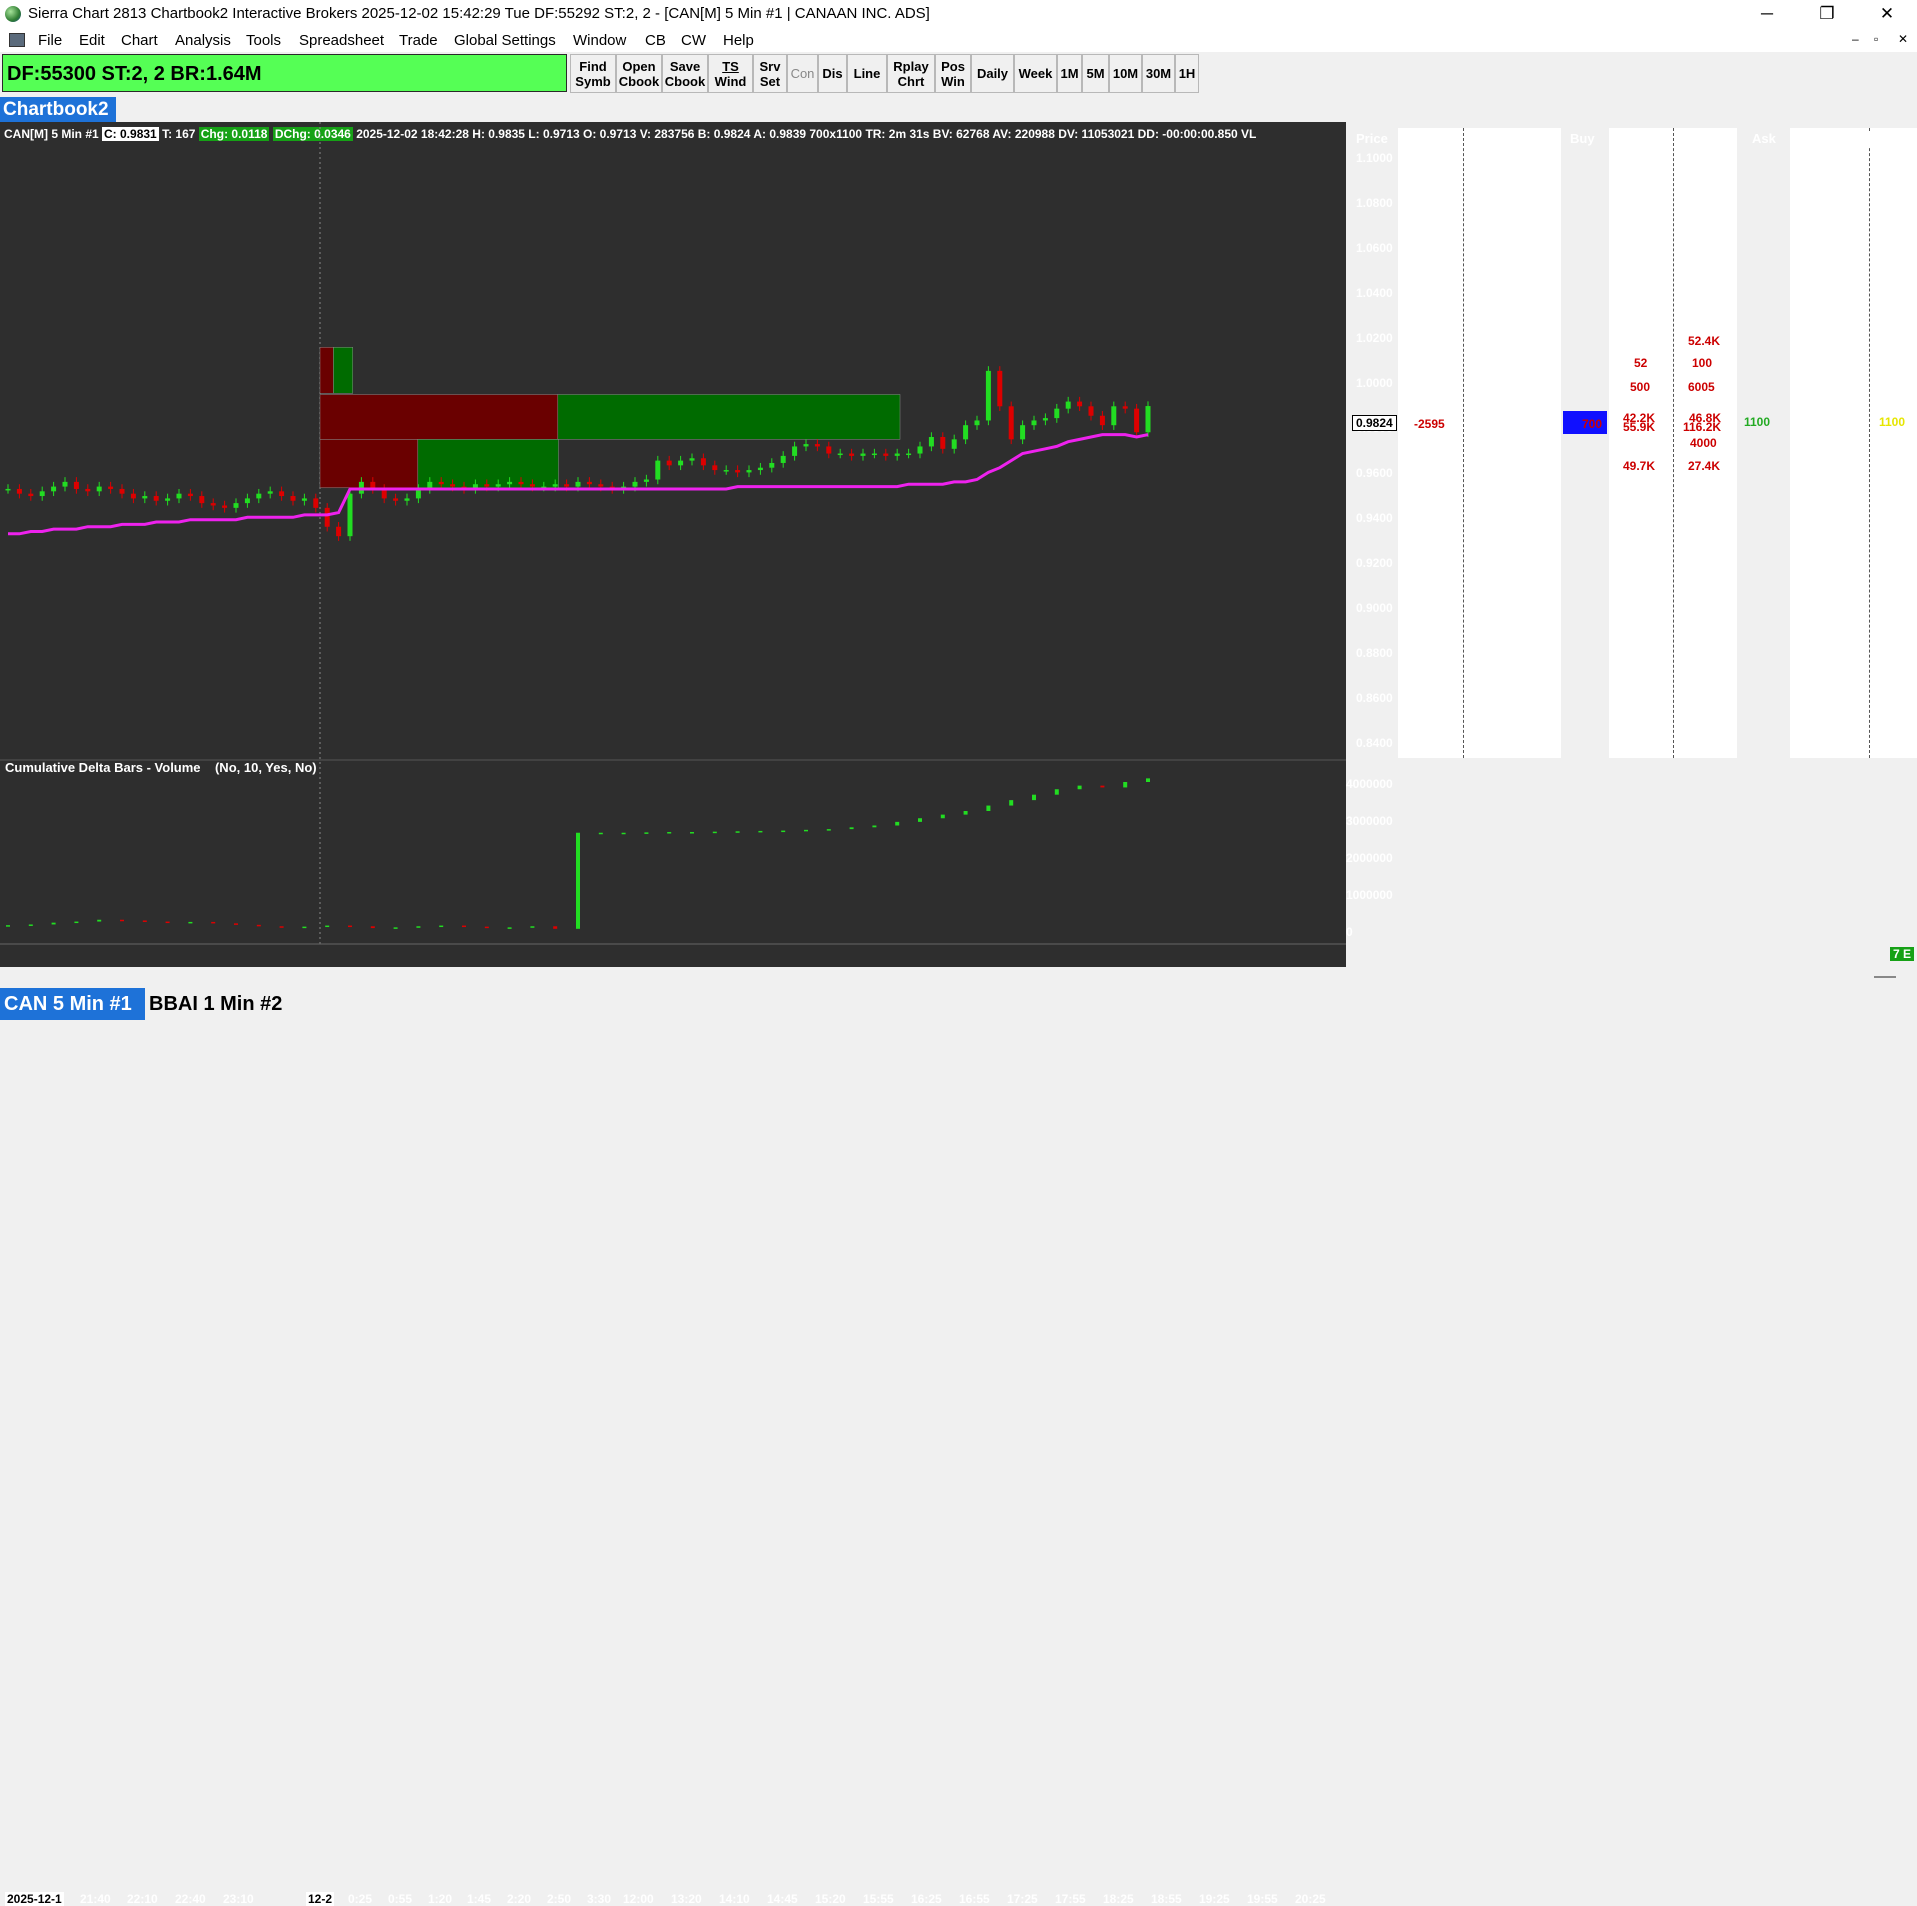 The width and height of the screenshot is (1917, 1906). Describe the element at coordinates (58, 109) in the screenshot. I see `chartbook-tab: Chartbook2` at that location.